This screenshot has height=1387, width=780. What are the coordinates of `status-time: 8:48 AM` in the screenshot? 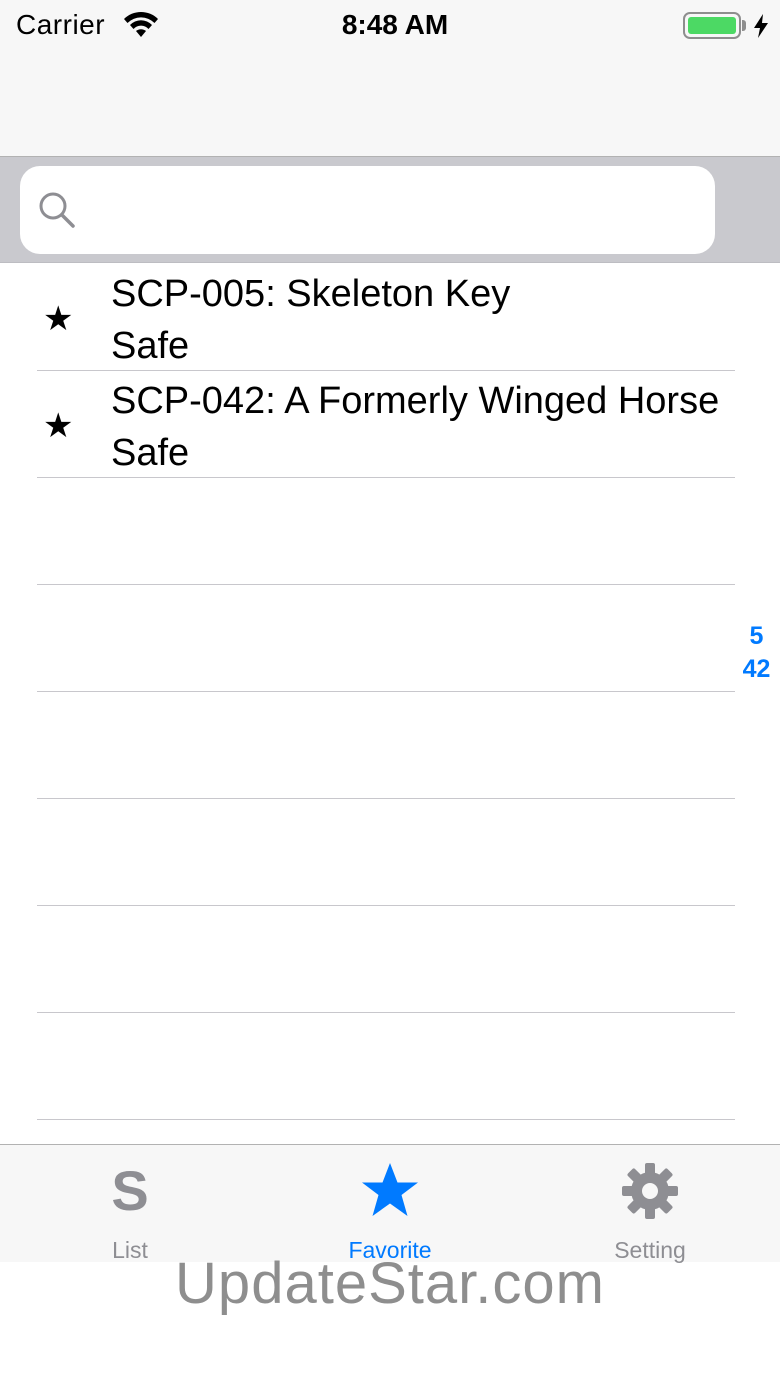 It's located at (395, 24).